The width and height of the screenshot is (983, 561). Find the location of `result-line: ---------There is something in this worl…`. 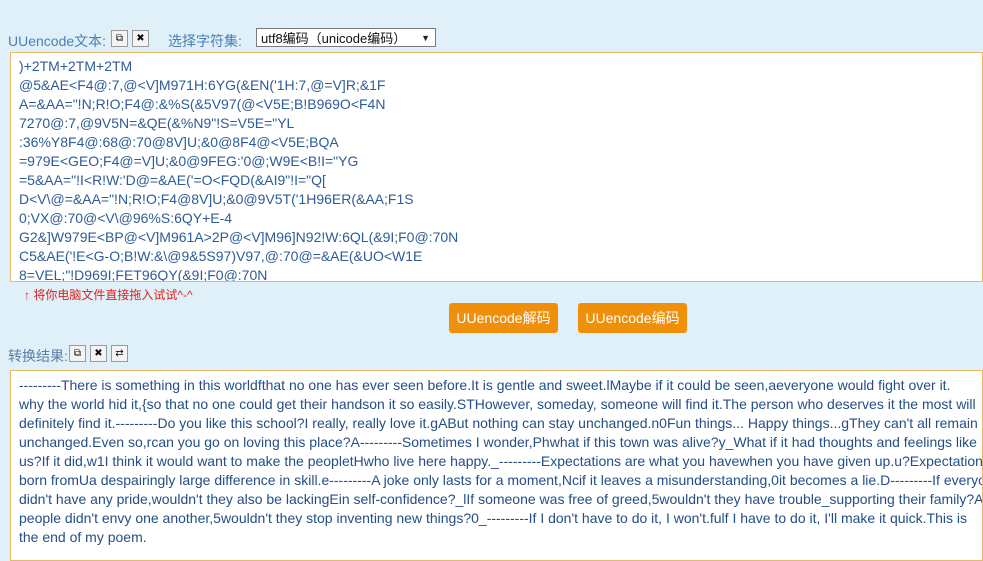

result-line: ---------There is something in this worl… is located at coordinates (485, 385).